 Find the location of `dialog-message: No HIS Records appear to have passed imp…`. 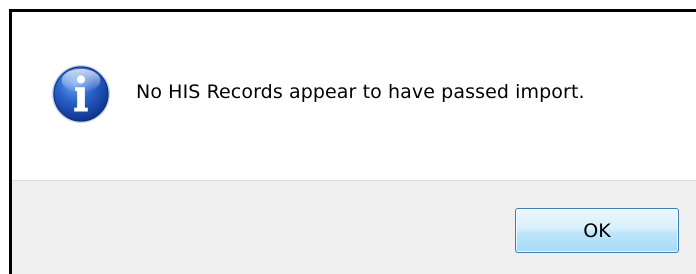

dialog-message: No HIS Records appear to have passed imp… is located at coordinates (360, 92).